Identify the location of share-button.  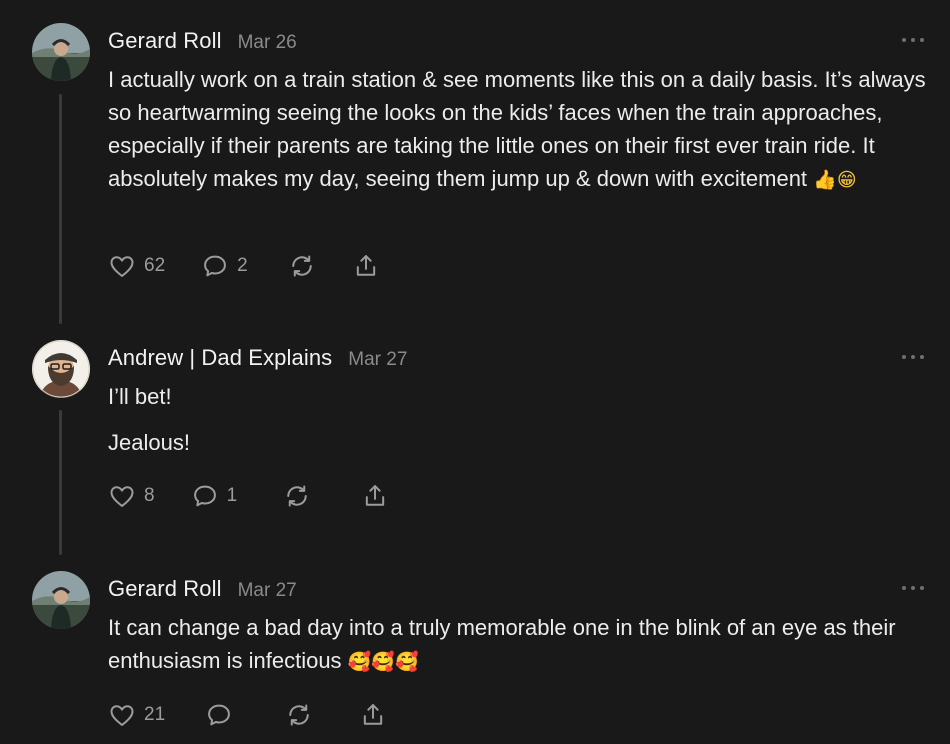
(373, 715).